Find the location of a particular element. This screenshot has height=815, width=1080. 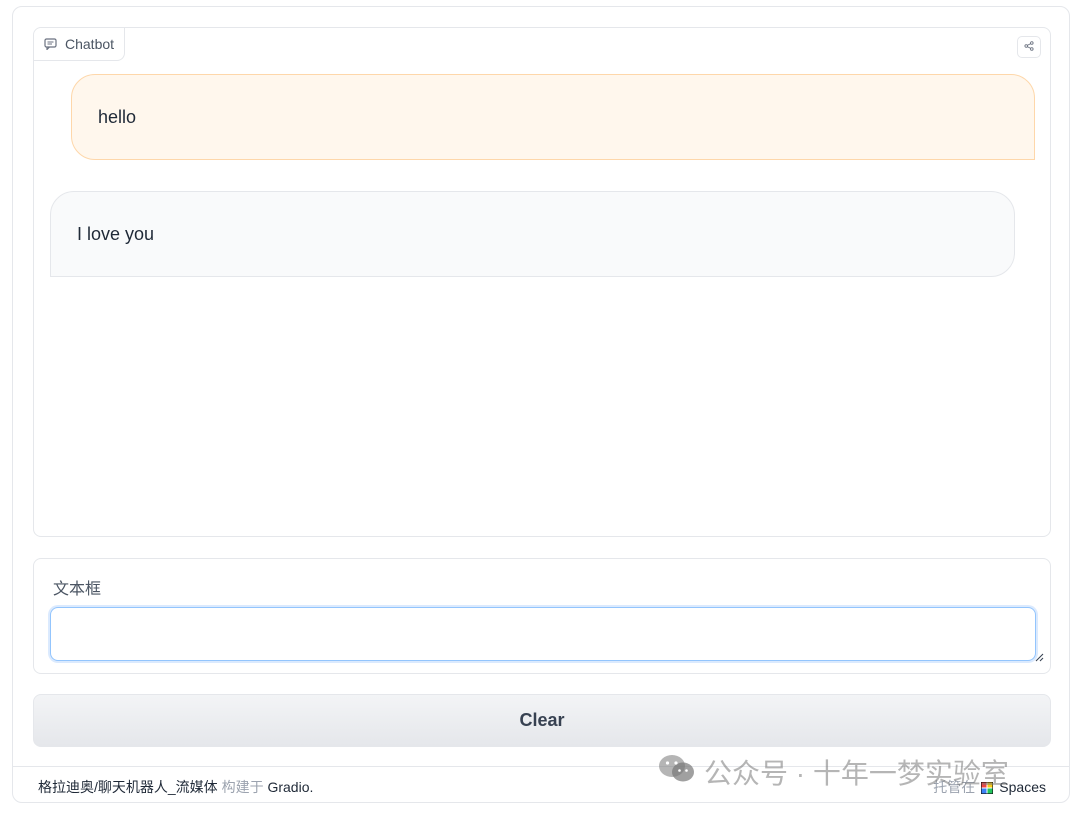

user-message-text: hello is located at coordinates (117, 116).